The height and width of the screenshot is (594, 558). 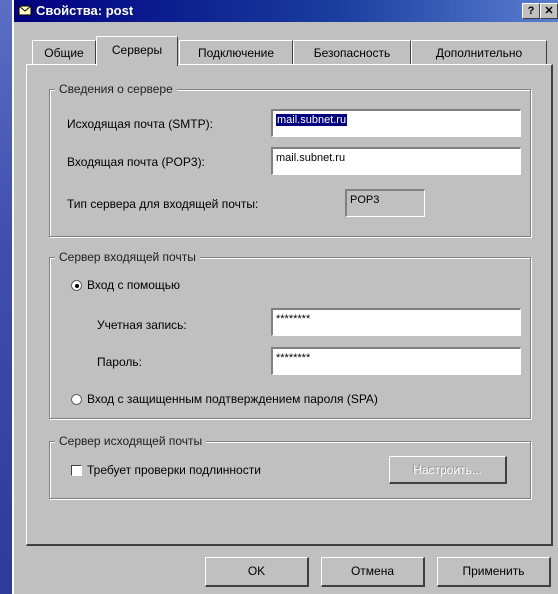 I want to click on login-radio-label: Вход с помощью, so click(x=133, y=285).